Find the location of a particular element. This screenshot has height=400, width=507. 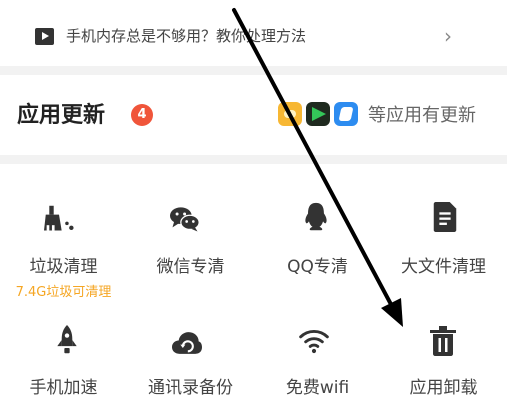

tool-label: 免费wifi is located at coordinates (317, 388).